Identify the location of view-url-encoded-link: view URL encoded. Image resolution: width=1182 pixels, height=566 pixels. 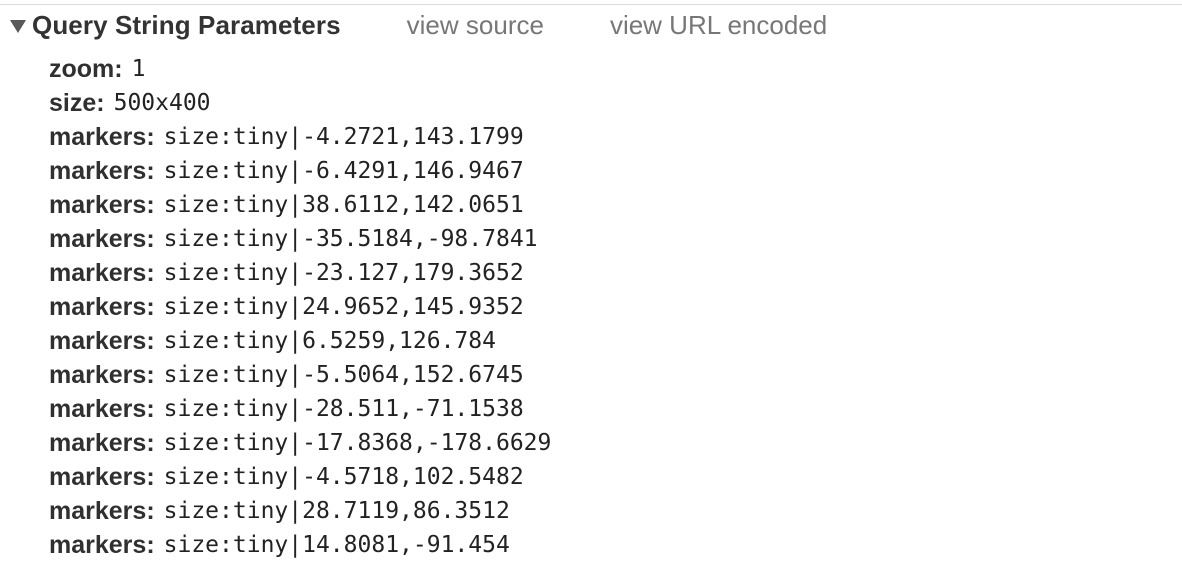
(718, 25).